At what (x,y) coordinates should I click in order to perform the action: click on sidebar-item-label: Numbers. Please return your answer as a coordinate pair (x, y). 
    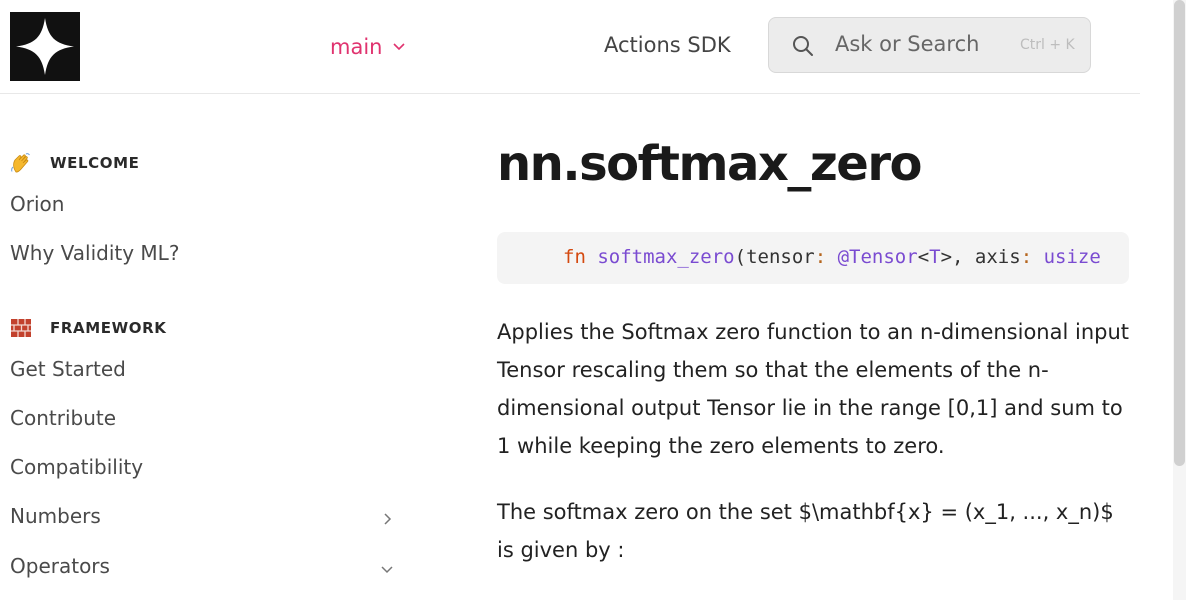
    Looking at the image, I should click on (55, 516).